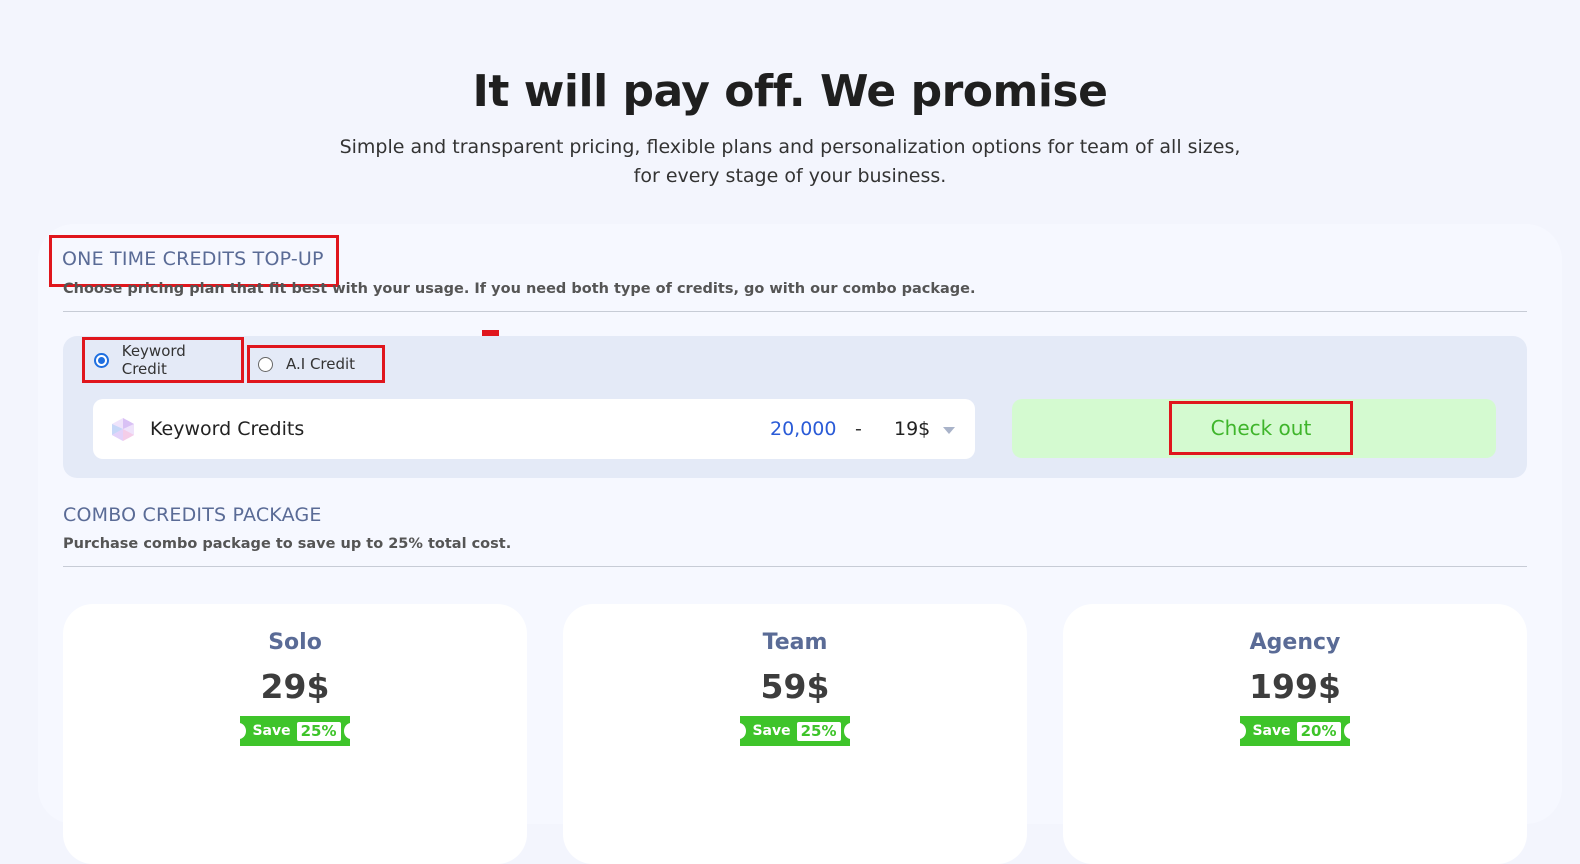 The image size is (1580, 864). Describe the element at coordinates (1318, 731) in the screenshot. I see `save-percent: 20%` at that location.